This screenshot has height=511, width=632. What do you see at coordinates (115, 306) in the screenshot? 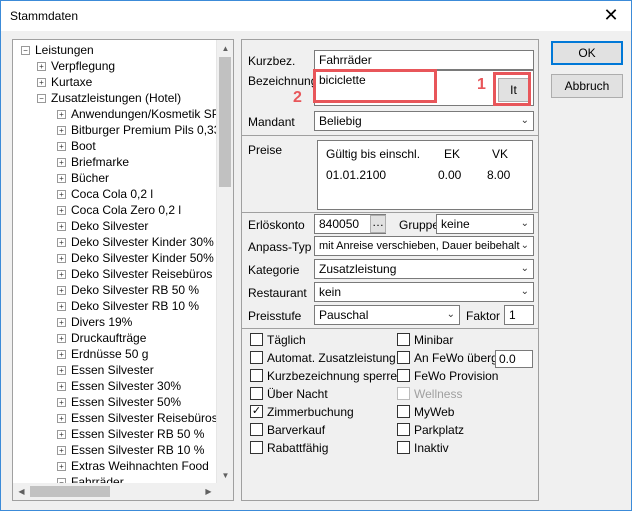
I see `tree-item: + Deko Silvester RB 10 %` at bounding box center [115, 306].